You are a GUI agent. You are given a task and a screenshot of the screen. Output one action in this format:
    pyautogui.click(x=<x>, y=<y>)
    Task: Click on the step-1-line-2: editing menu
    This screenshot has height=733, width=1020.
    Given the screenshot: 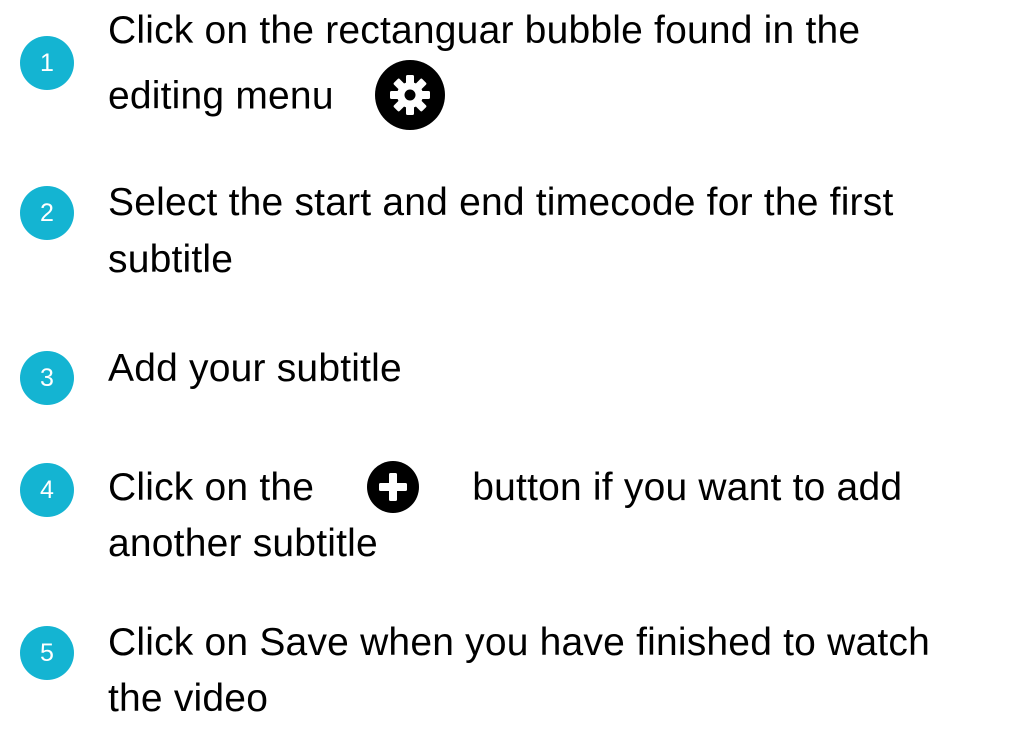 What is the action you would take?
    pyautogui.click(x=276, y=96)
    